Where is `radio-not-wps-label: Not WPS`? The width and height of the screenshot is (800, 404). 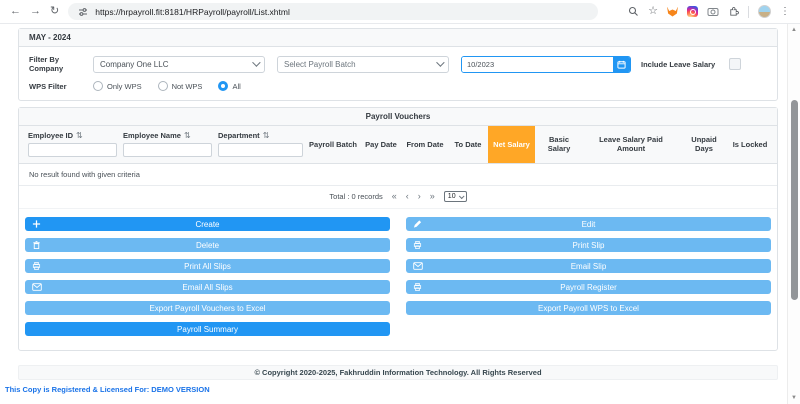 radio-not-wps-label: Not WPS is located at coordinates (187, 86).